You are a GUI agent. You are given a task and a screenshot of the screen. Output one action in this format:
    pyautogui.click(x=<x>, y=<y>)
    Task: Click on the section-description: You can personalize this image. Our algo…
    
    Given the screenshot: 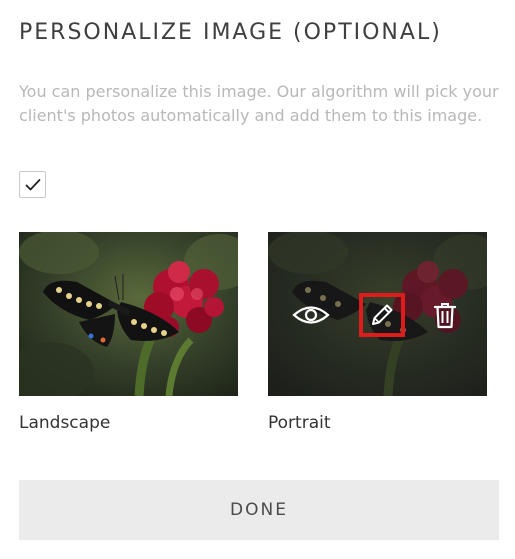 What is the action you would take?
    pyautogui.click(x=259, y=103)
    